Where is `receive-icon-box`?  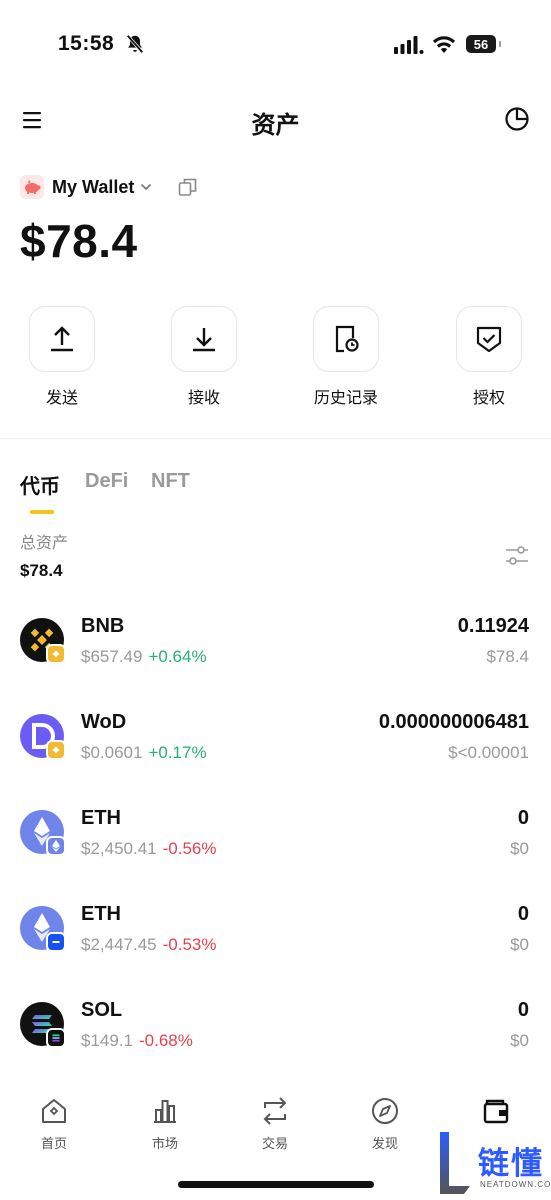
receive-icon-box is located at coordinates (204, 339).